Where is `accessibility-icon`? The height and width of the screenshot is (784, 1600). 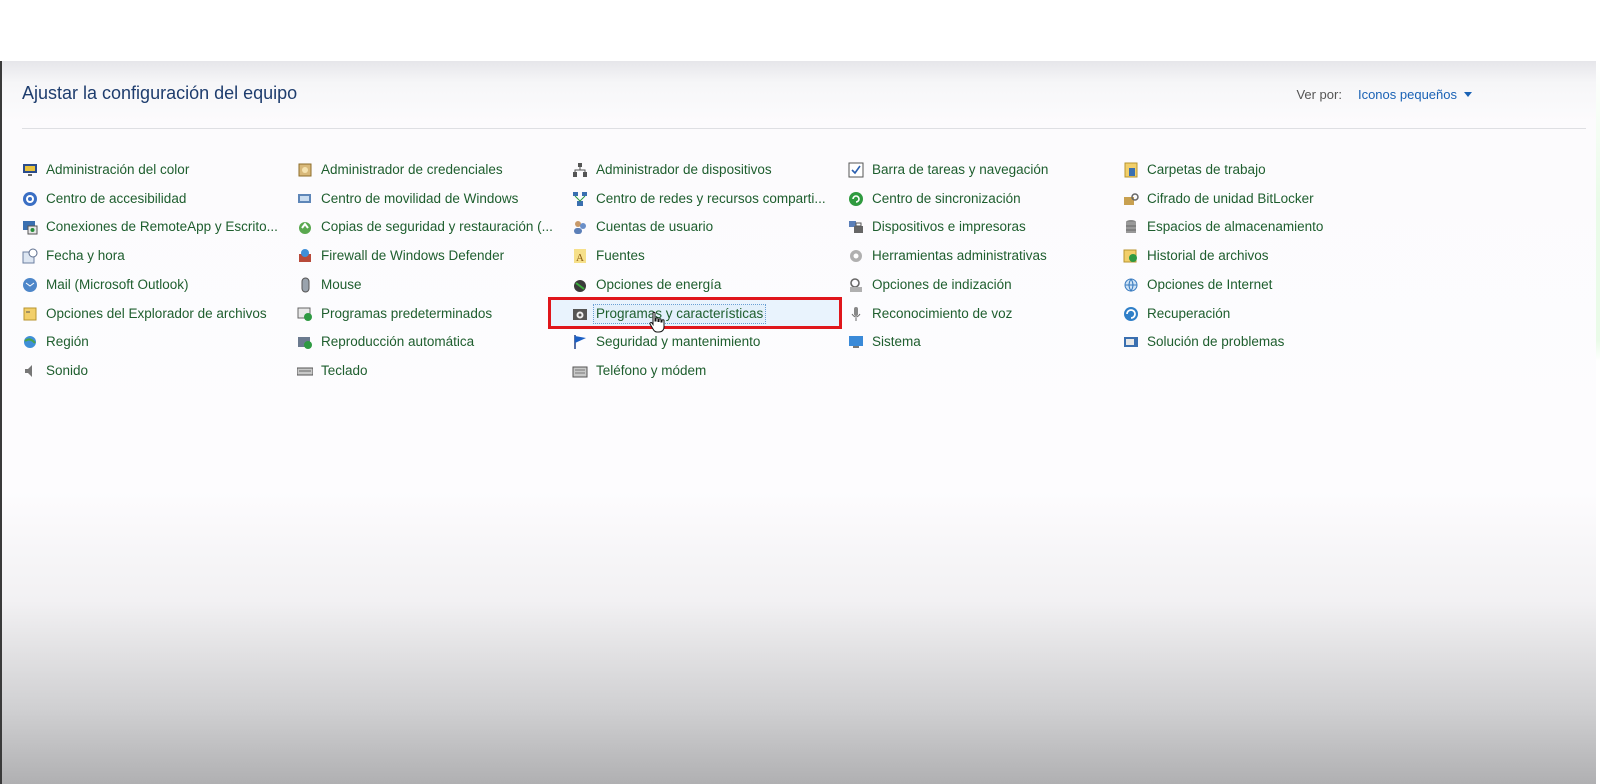 accessibility-icon is located at coordinates (30, 199).